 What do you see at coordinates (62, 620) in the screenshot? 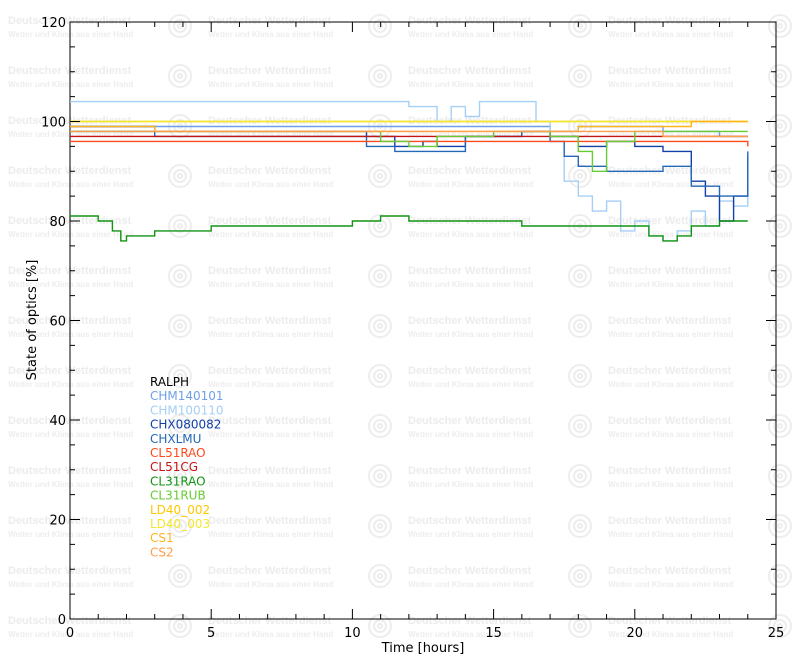
I see `y-tick-label: 0` at bounding box center [62, 620].